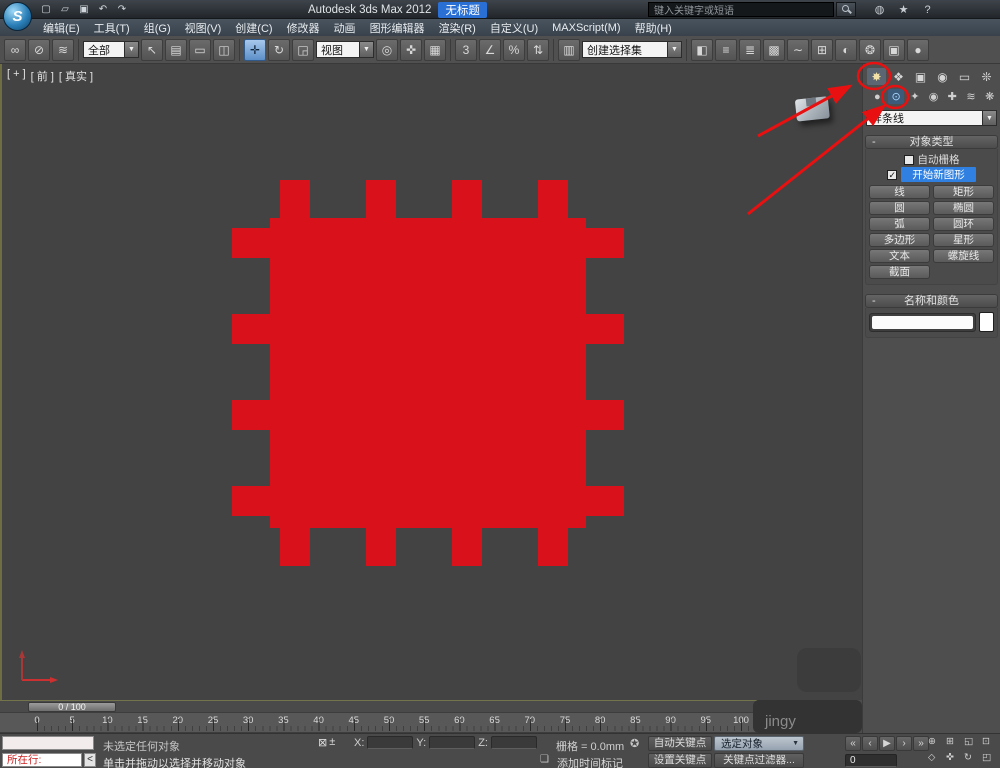 The width and height of the screenshot is (1000, 768). What do you see at coordinates (42, 760) in the screenshot?
I see `maxscript-mini-listener-line2: 所在行:` at bounding box center [42, 760].